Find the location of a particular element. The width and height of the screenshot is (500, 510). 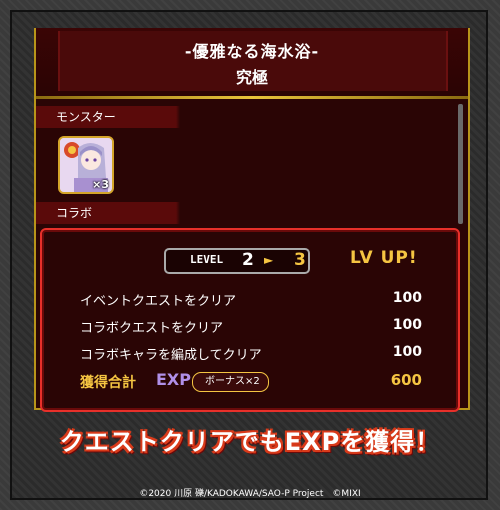

reward-row: コラボキャラを編成してクリア 100 is located at coordinates (251, 354).